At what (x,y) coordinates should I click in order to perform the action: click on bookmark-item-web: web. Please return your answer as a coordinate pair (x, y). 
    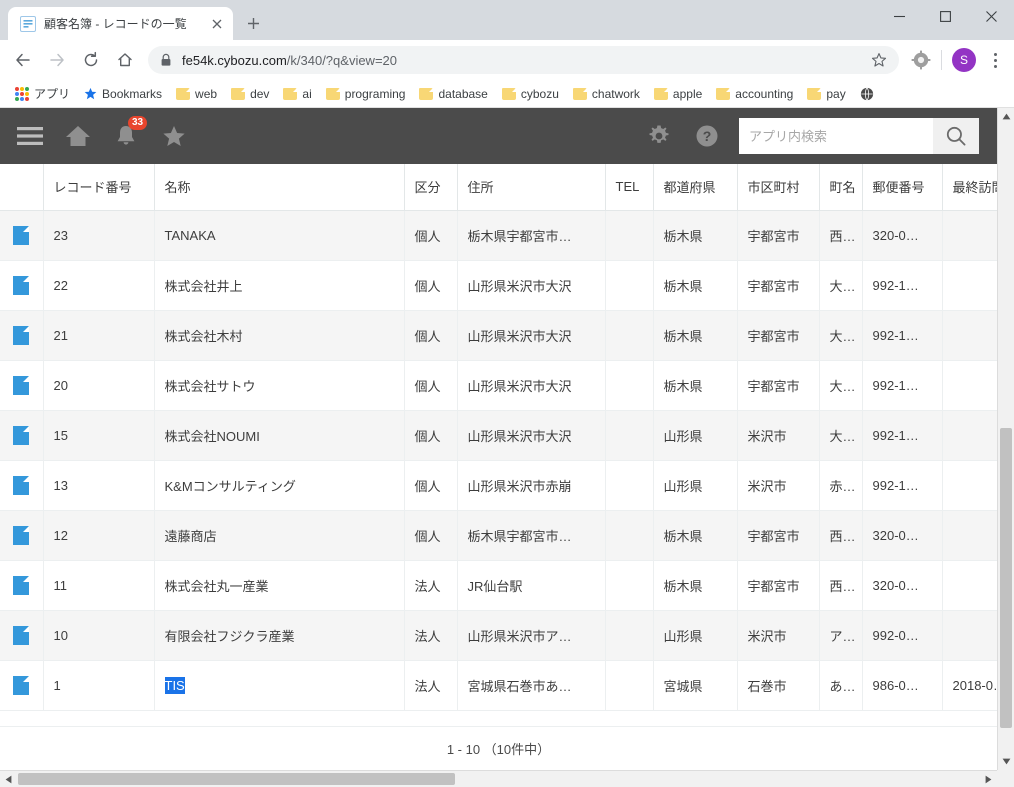
    Looking at the image, I should click on (196, 94).